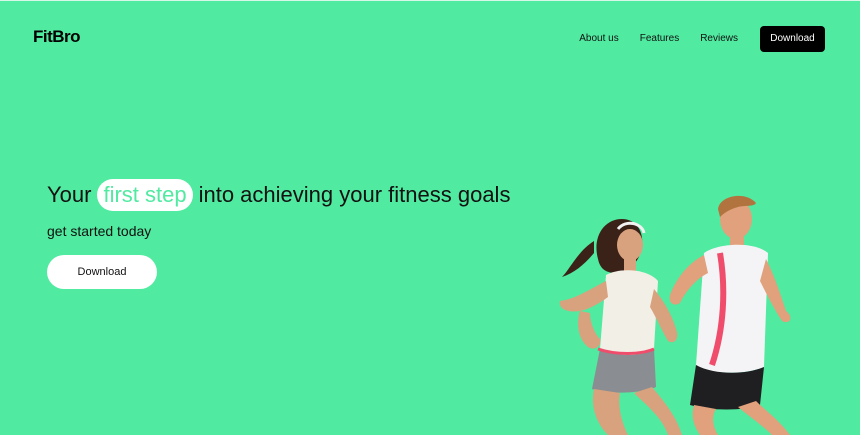 The height and width of the screenshot is (435, 860). I want to click on headline-text-before: Your, so click(69, 194).